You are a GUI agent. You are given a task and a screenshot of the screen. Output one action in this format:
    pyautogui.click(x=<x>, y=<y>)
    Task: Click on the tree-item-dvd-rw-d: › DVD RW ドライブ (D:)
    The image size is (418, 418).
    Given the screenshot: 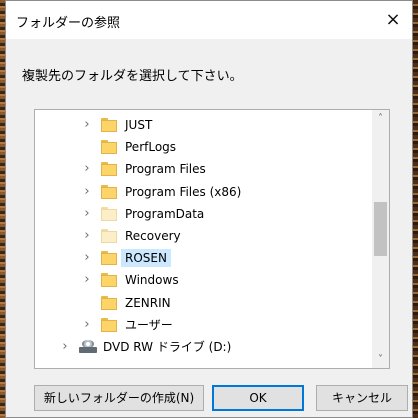 What is the action you would take?
    pyautogui.click(x=203, y=347)
    